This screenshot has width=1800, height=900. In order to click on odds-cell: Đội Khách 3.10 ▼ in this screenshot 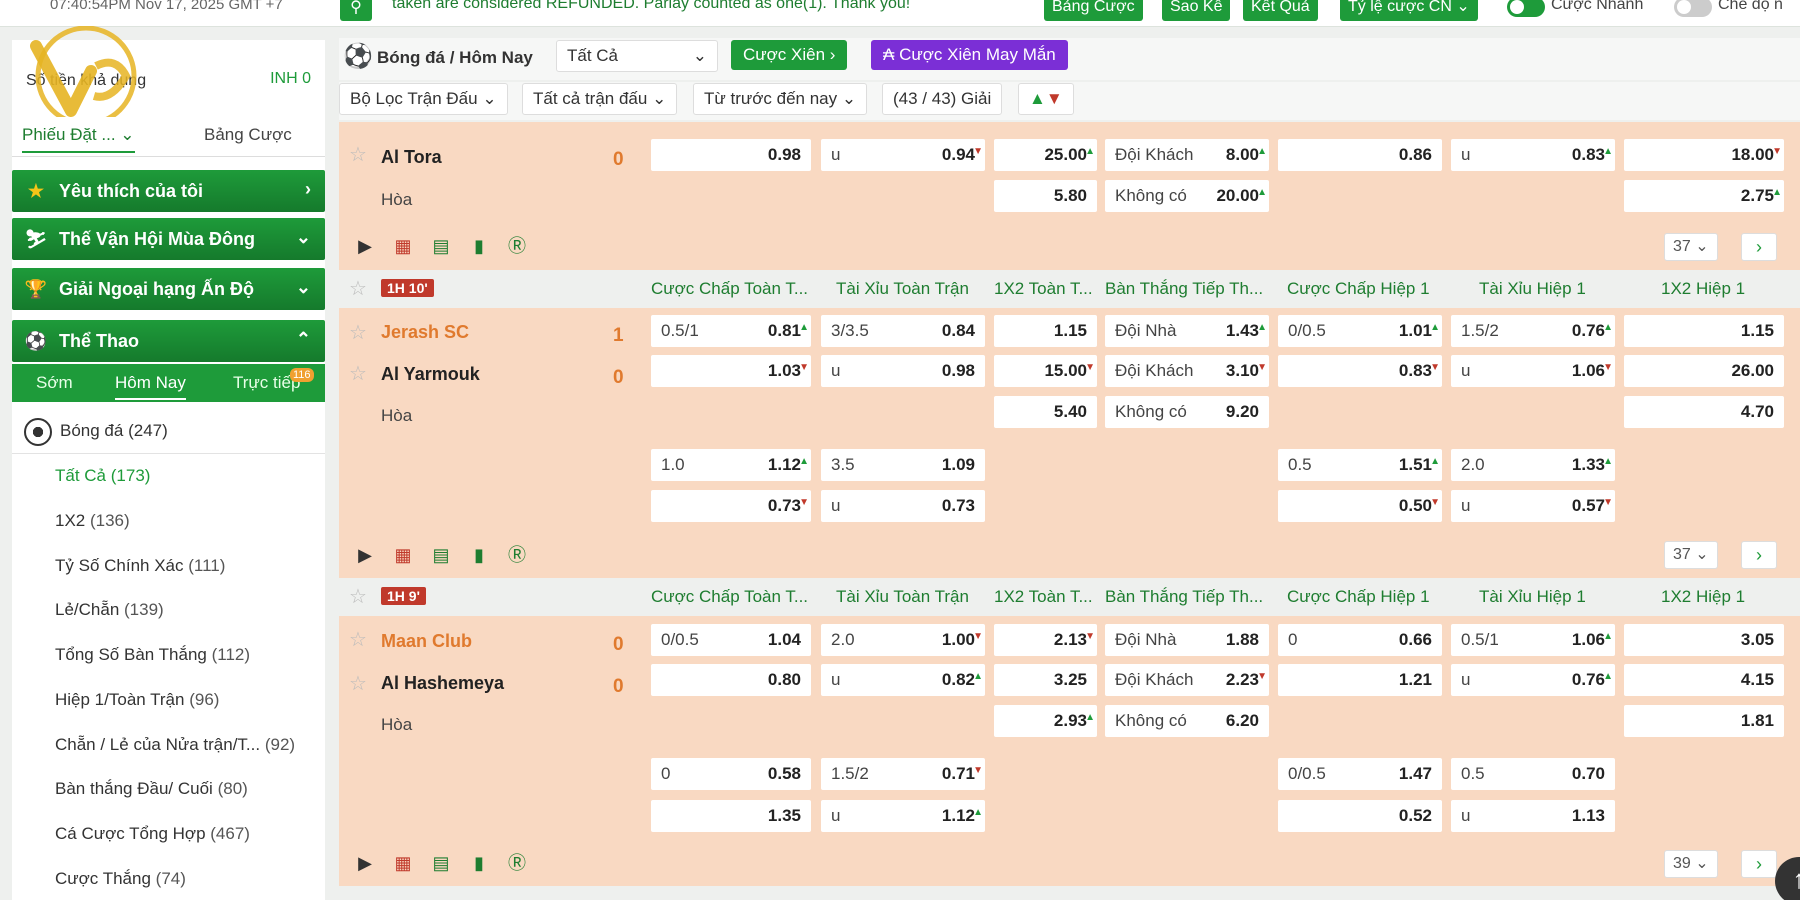, I will do `click(1187, 371)`.